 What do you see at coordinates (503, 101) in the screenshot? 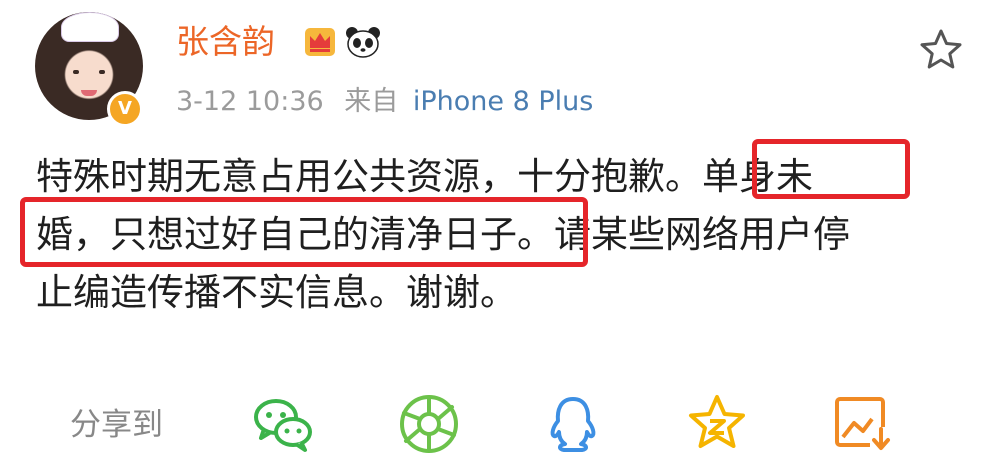
I see `source-device: iPhone 8 Plus` at bounding box center [503, 101].